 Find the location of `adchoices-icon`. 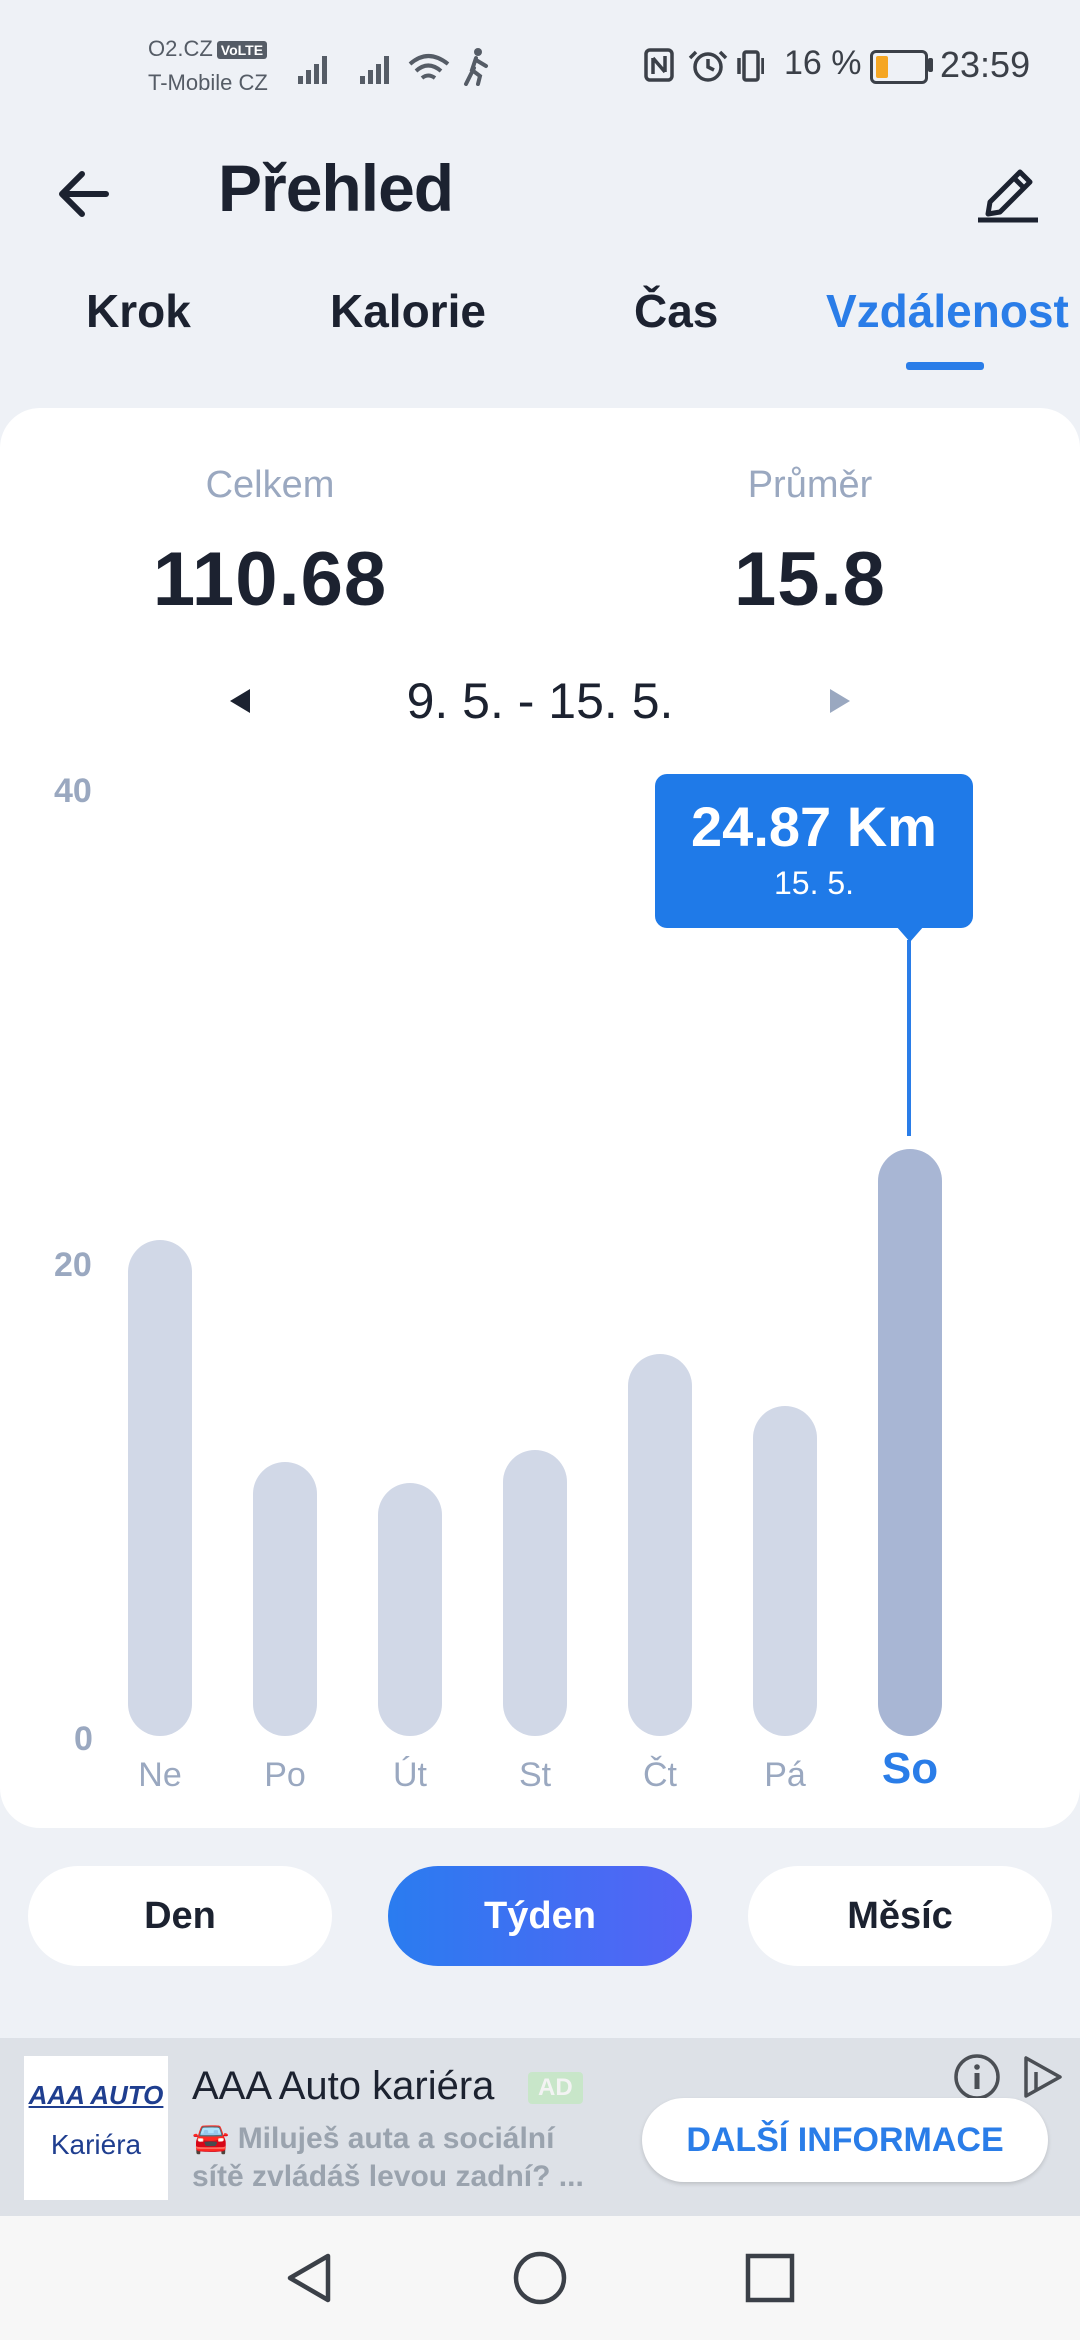

adchoices-icon is located at coordinates (1045, 2077).